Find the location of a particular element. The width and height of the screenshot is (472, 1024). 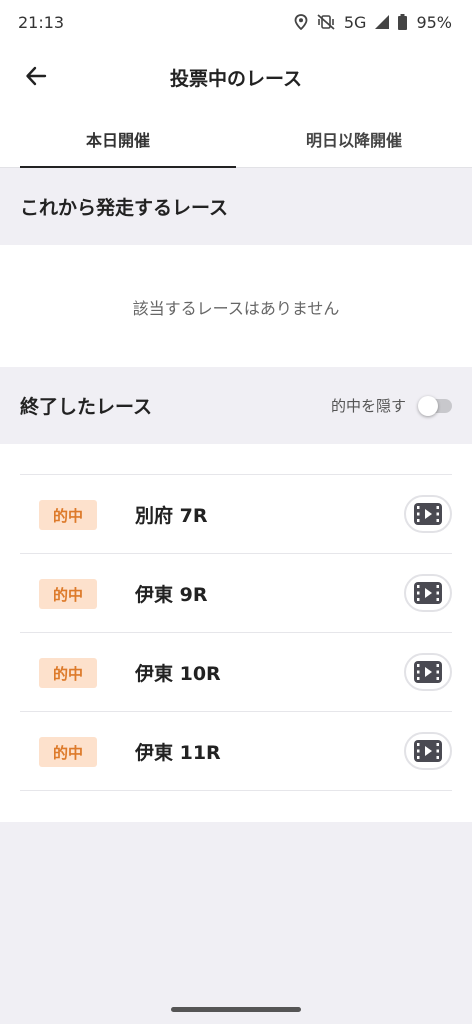

race-row: 的中 別府 7R is located at coordinates (236, 514).